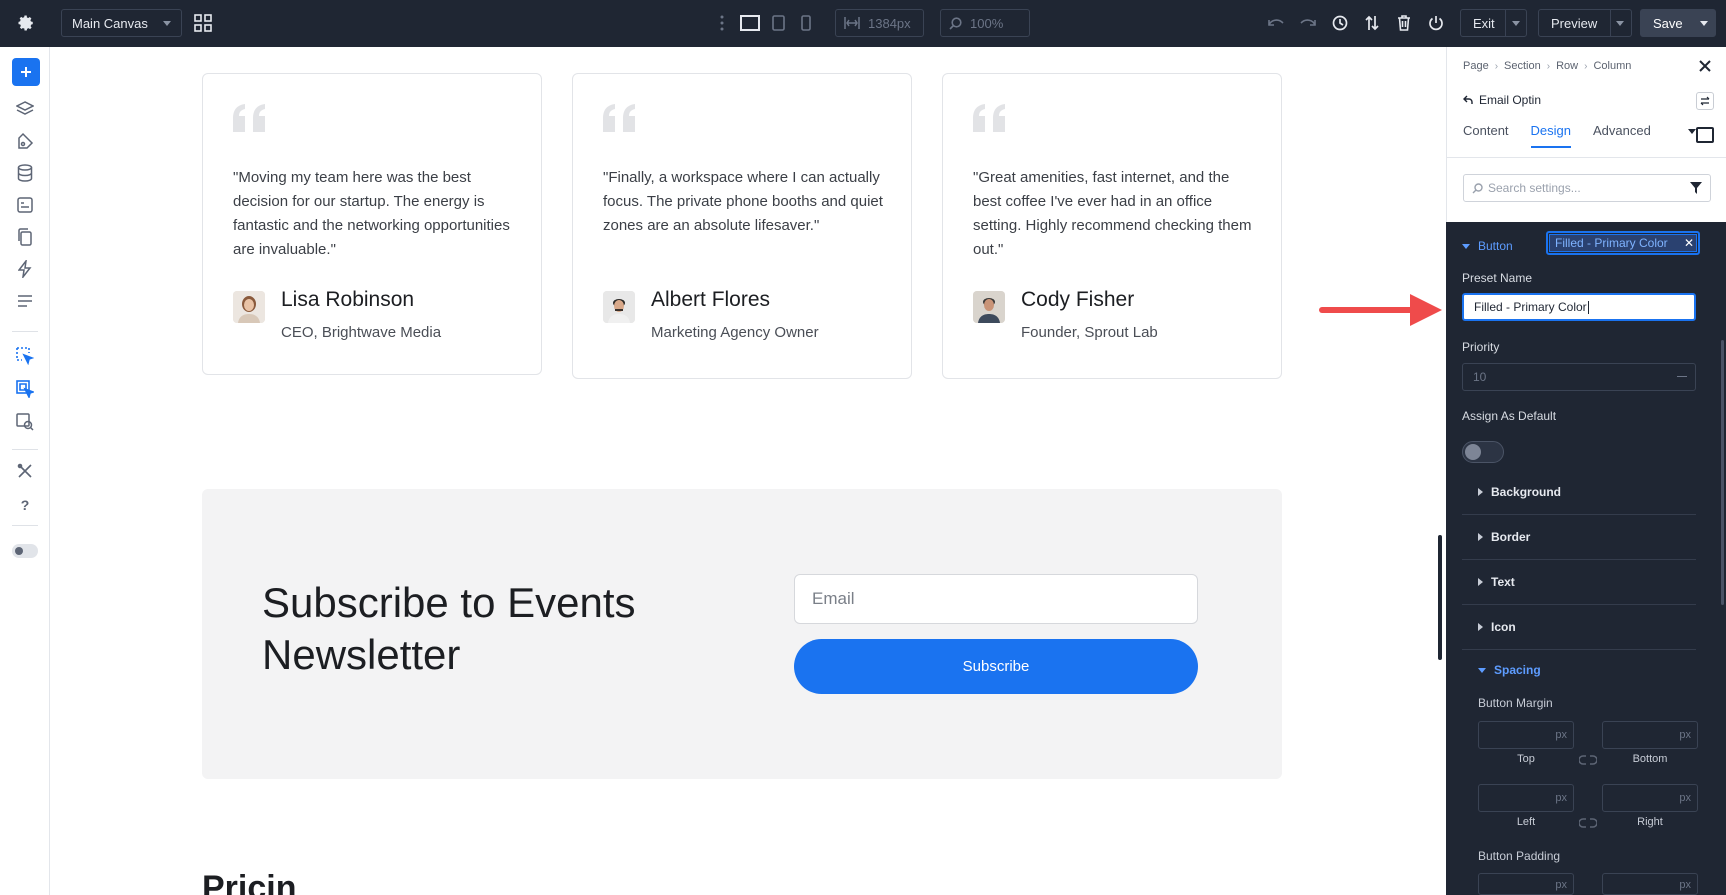 Image resolution: width=1726 pixels, height=895 pixels. What do you see at coordinates (1495, 246) in the screenshot?
I see `button-section-label: Button` at bounding box center [1495, 246].